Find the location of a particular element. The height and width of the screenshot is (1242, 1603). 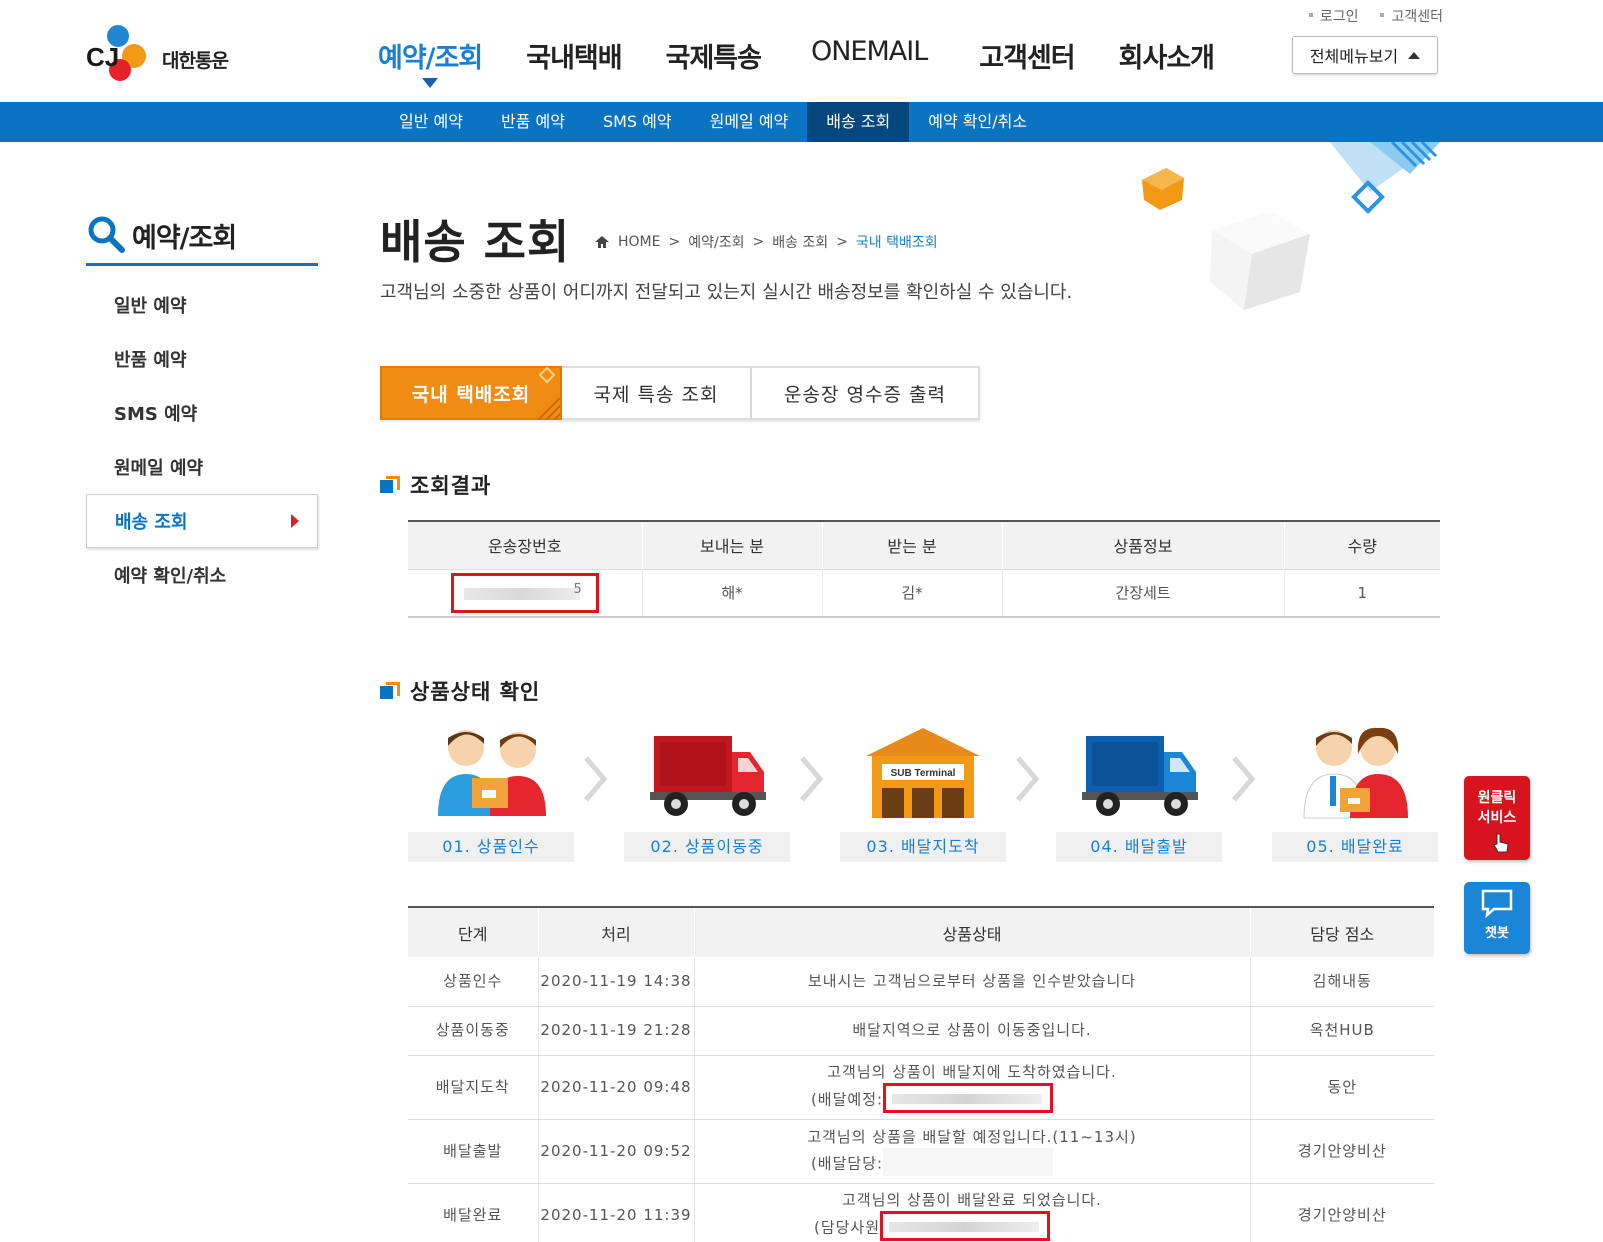

breadcrumb-home: HOME is located at coordinates (639, 242).